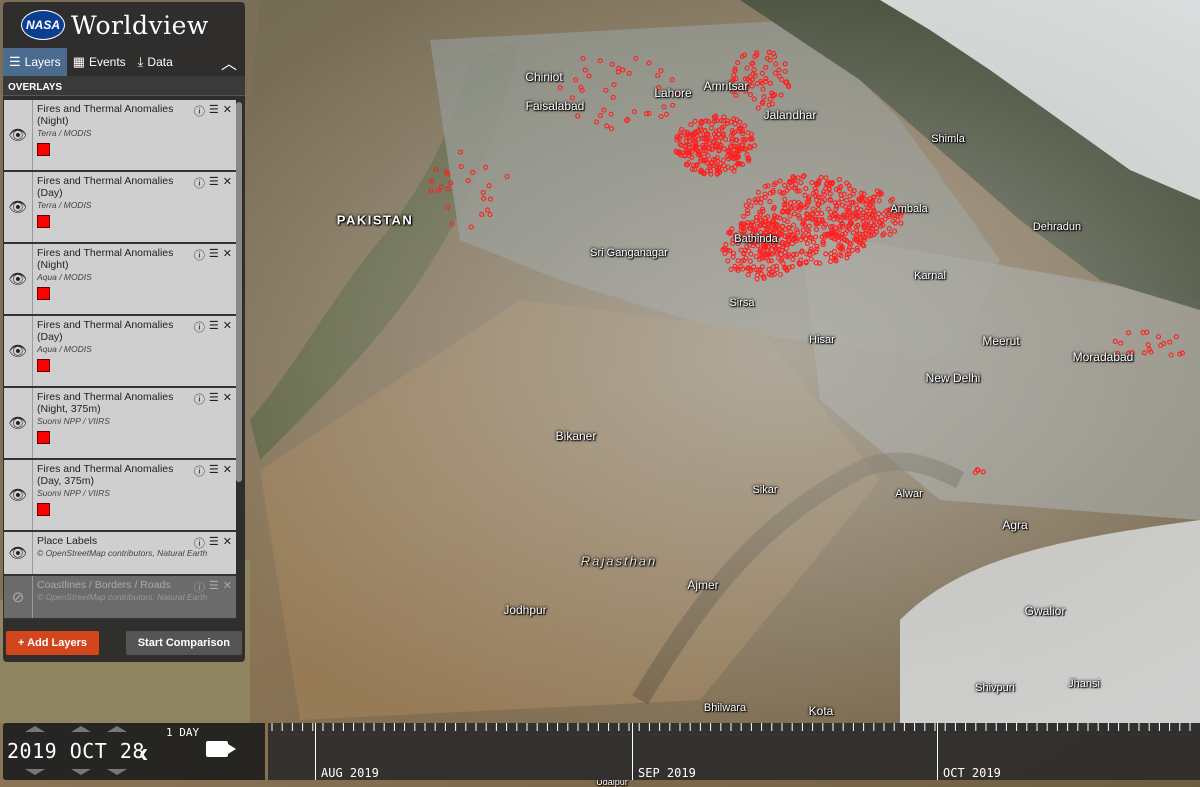  What do you see at coordinates (35, 729) in the screenshot?
I see `year-up-icon` at bounding box center [35, 729].